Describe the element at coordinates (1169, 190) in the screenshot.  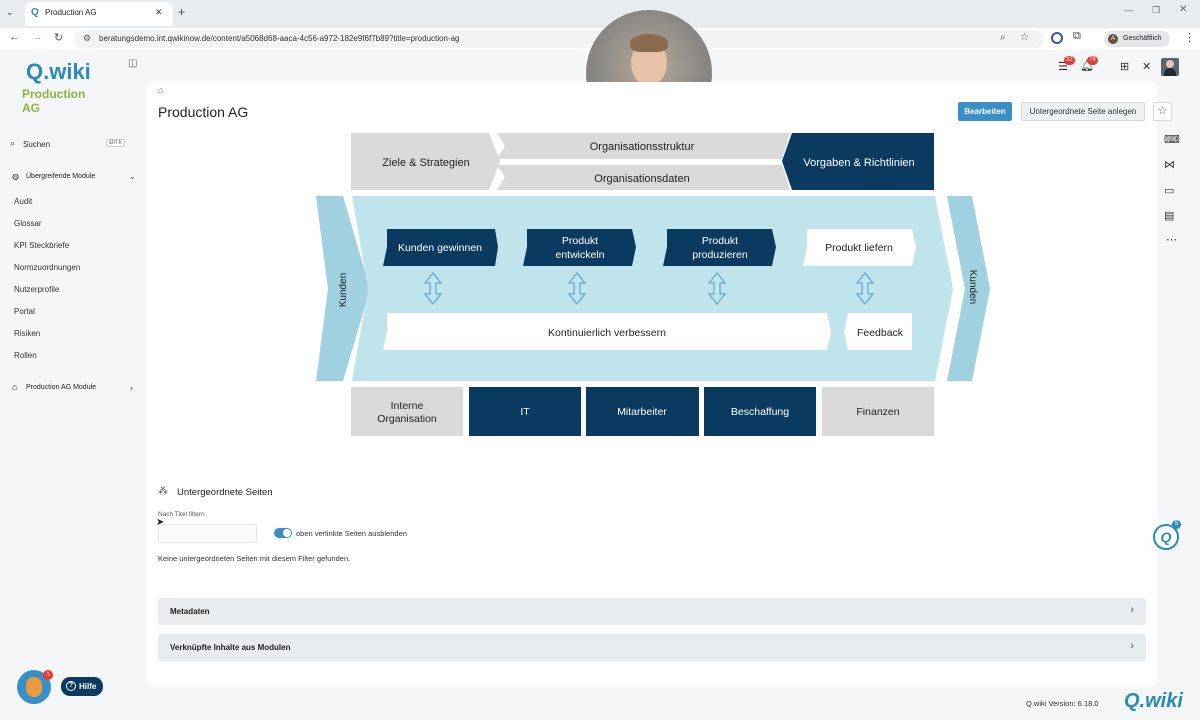
I see `versions-icon: ▭` at that location.